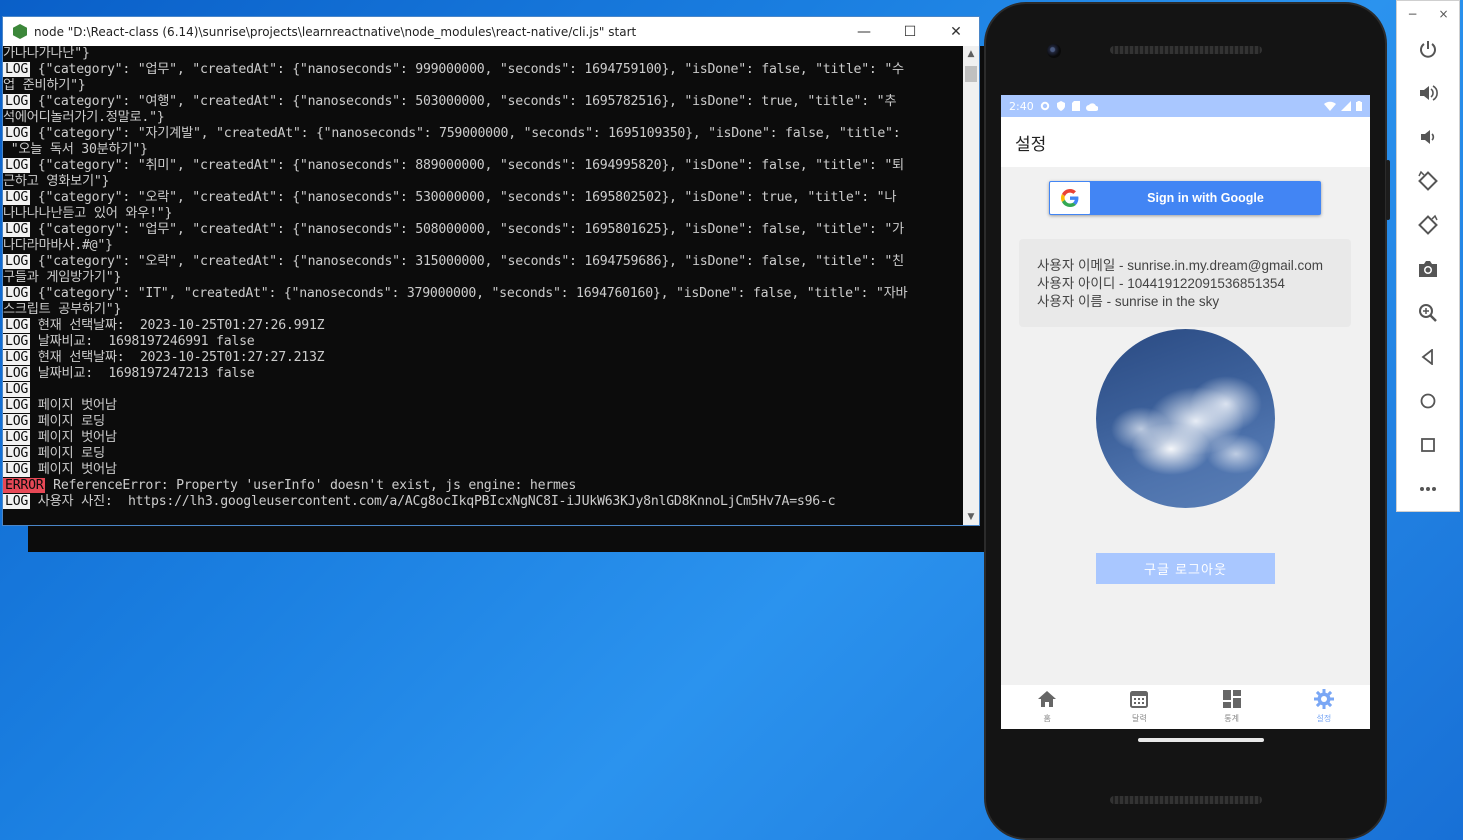  Describe the element at coordinates (1185, 568) in the screenshot. I see `google-logout-button: 구글 로그아웃` at that location.